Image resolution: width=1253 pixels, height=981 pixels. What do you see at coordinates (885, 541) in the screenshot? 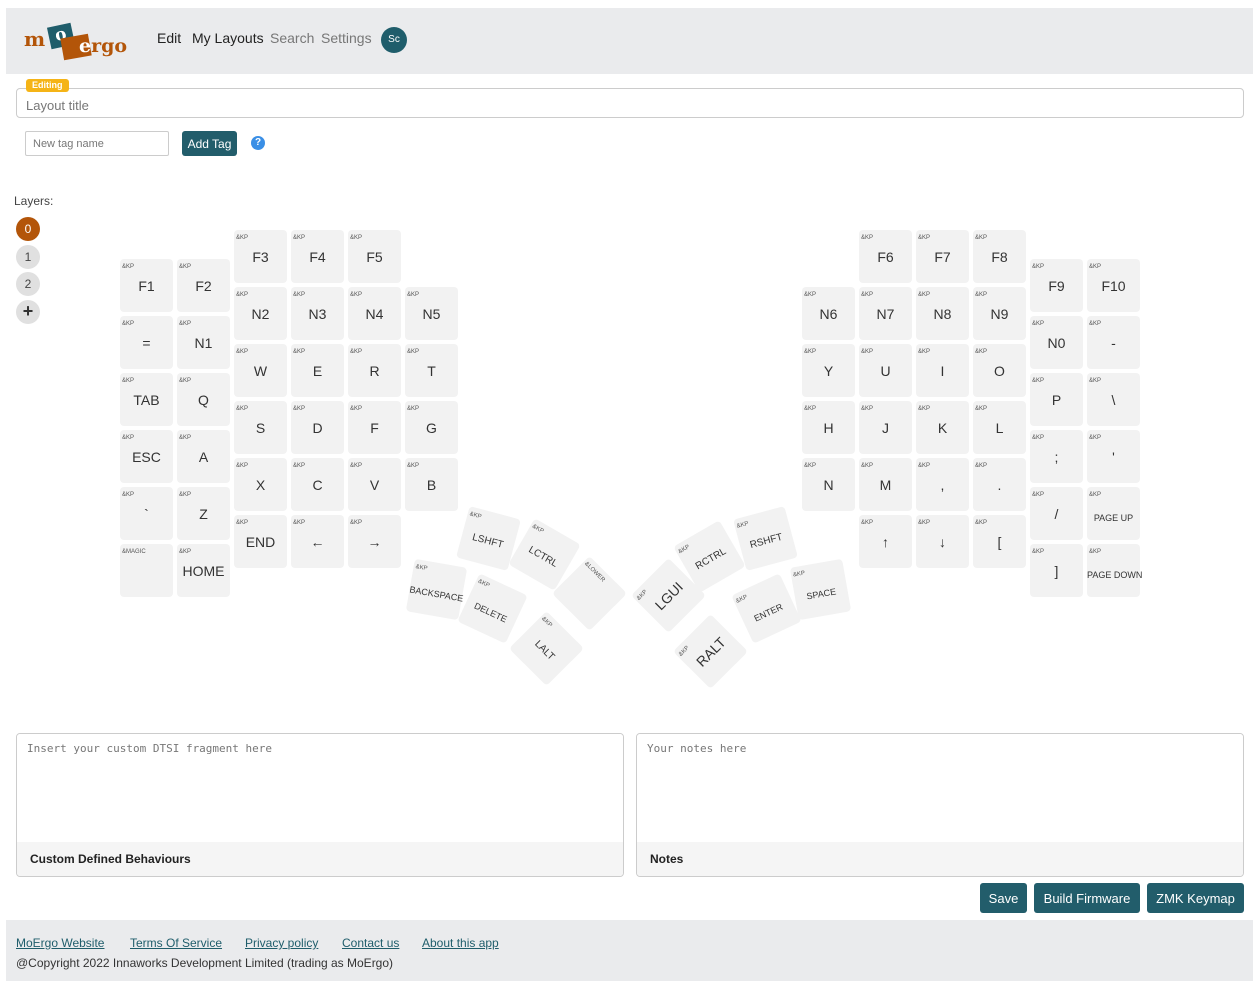
I see `key-up-arrow: &KP ↑` at bounding box center [885, 541].